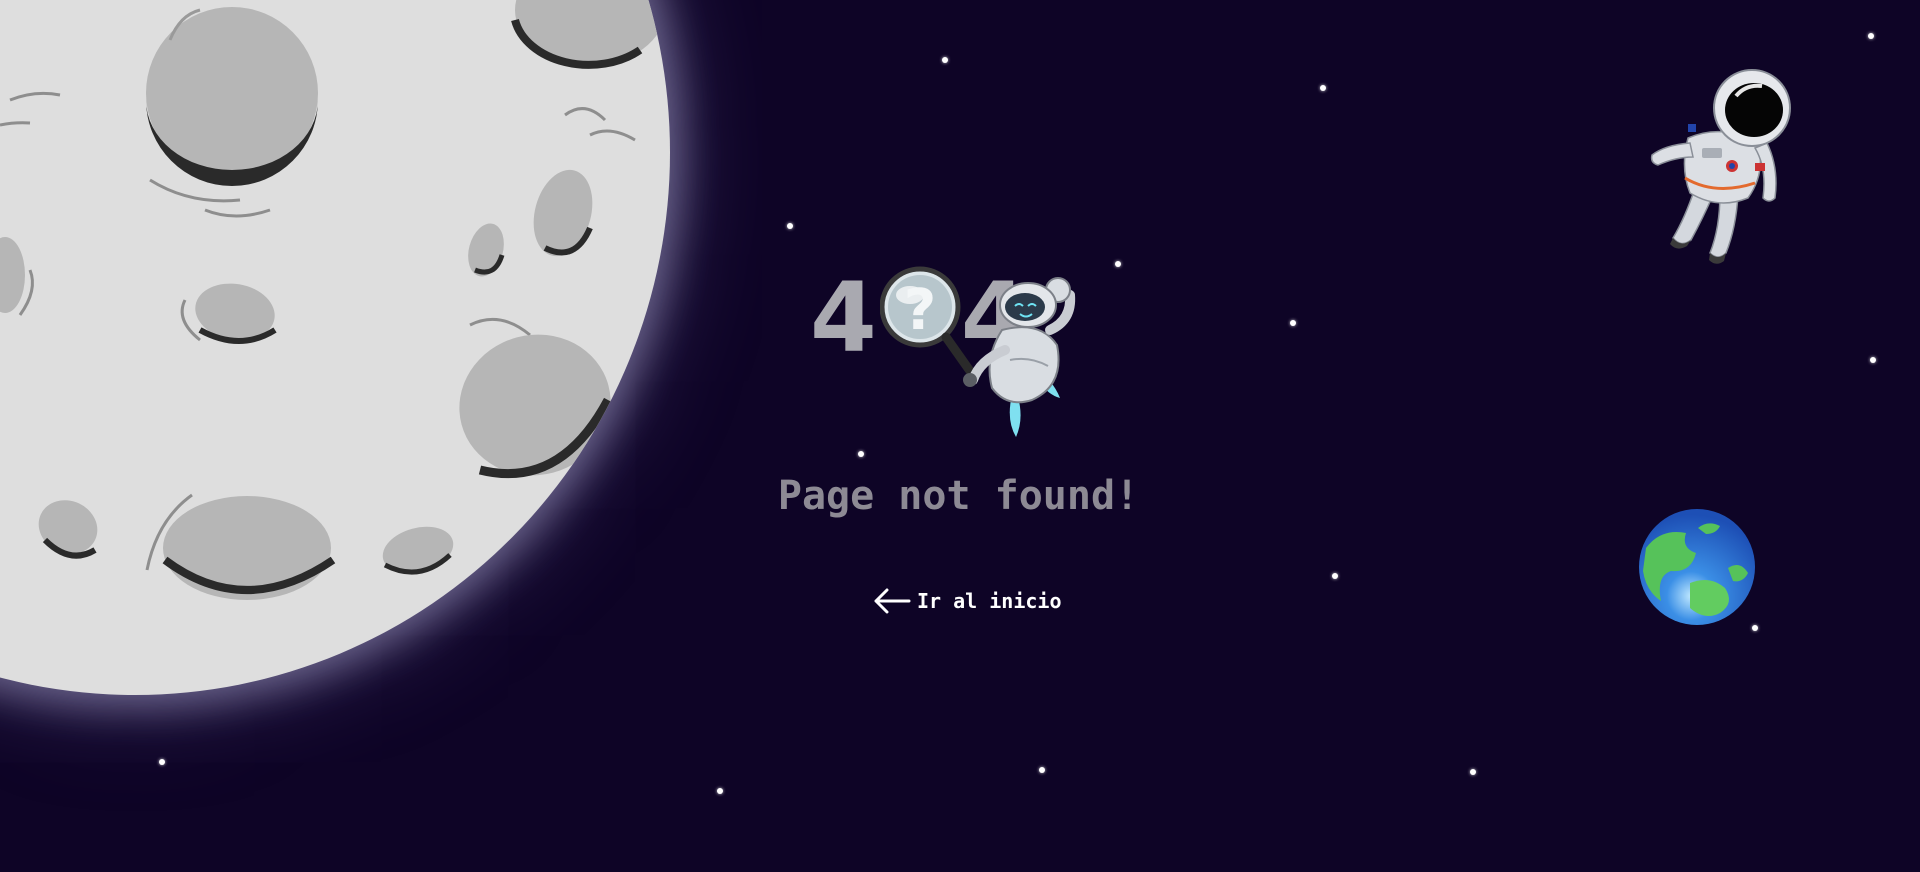 This screenshot has width=1920, height=872. What do you see at coordinates (1720, 166) in the screenshot?
I see `astronaut-icon` at bounding box center [1720, 166].